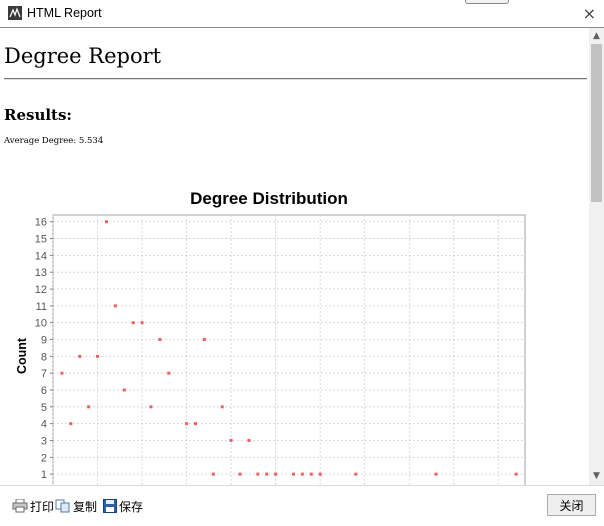  What do you see at coordinates (62, 506) in the screenshot?
I see `copy-icon` at bounding box center [62, 506].